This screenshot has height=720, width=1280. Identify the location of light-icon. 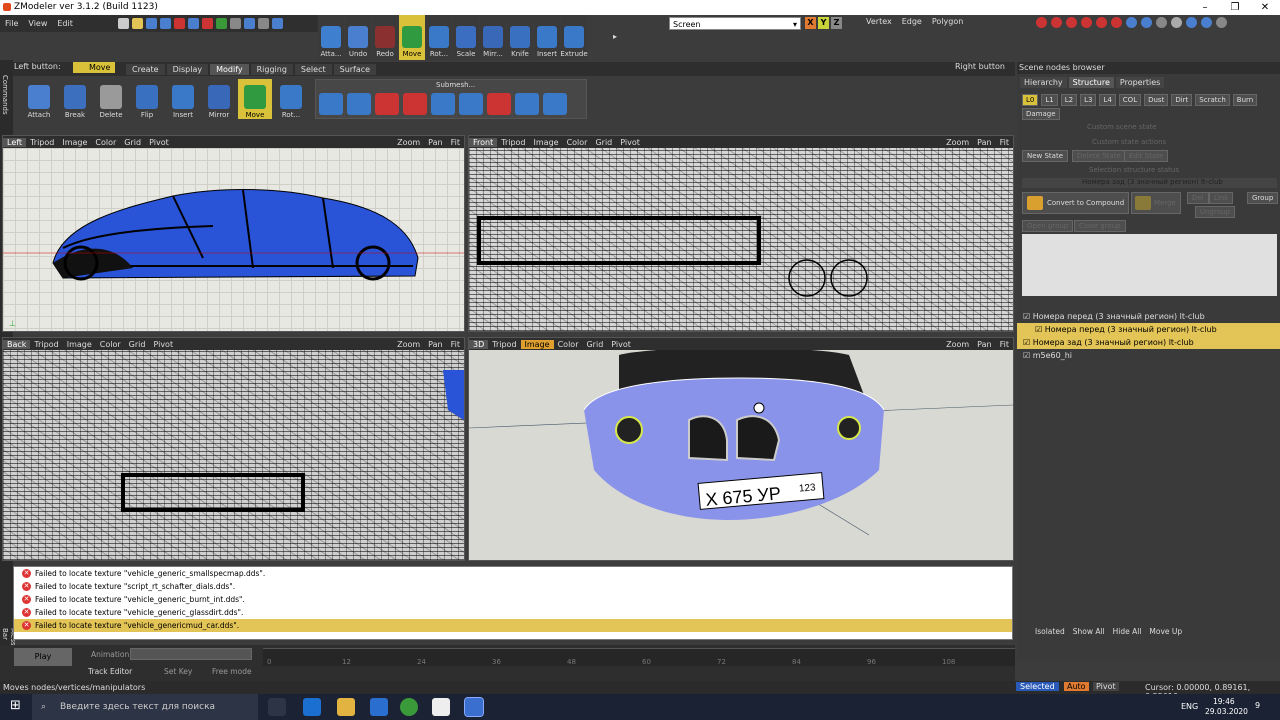
(1146, 22).